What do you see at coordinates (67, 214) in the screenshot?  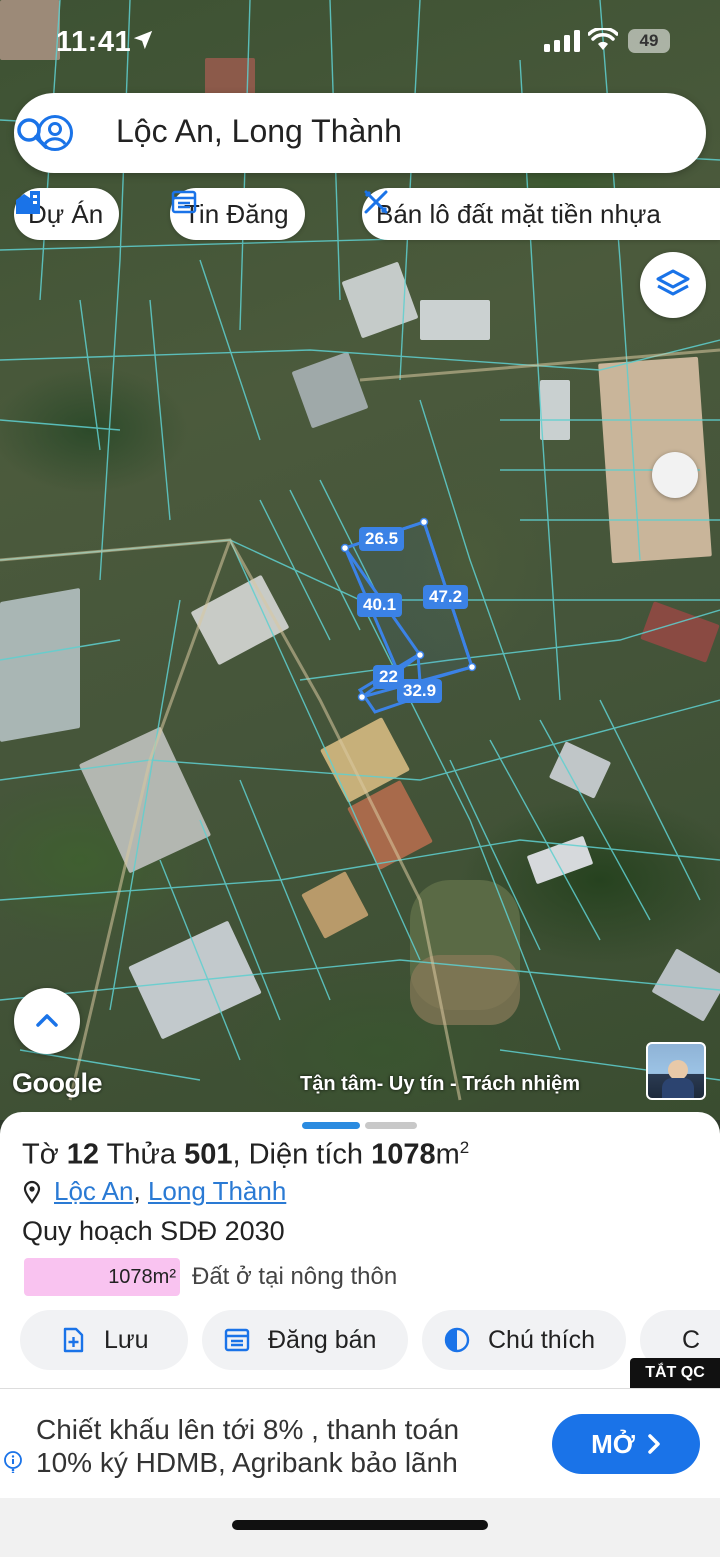 I see `chip-projects: Dự Án` at bounding box center [67, 214].